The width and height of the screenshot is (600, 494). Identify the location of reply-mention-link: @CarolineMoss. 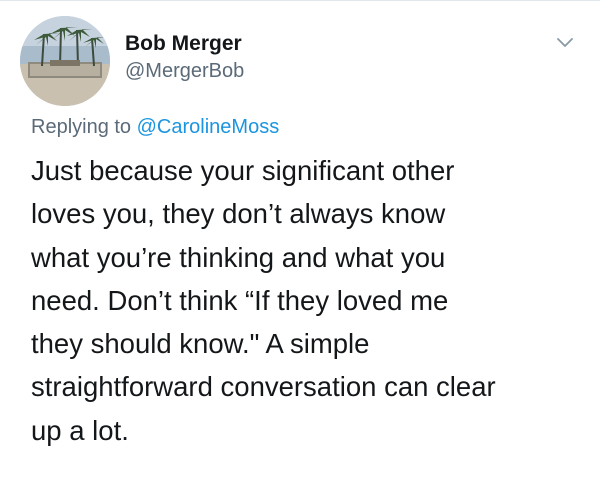
(208, 127).